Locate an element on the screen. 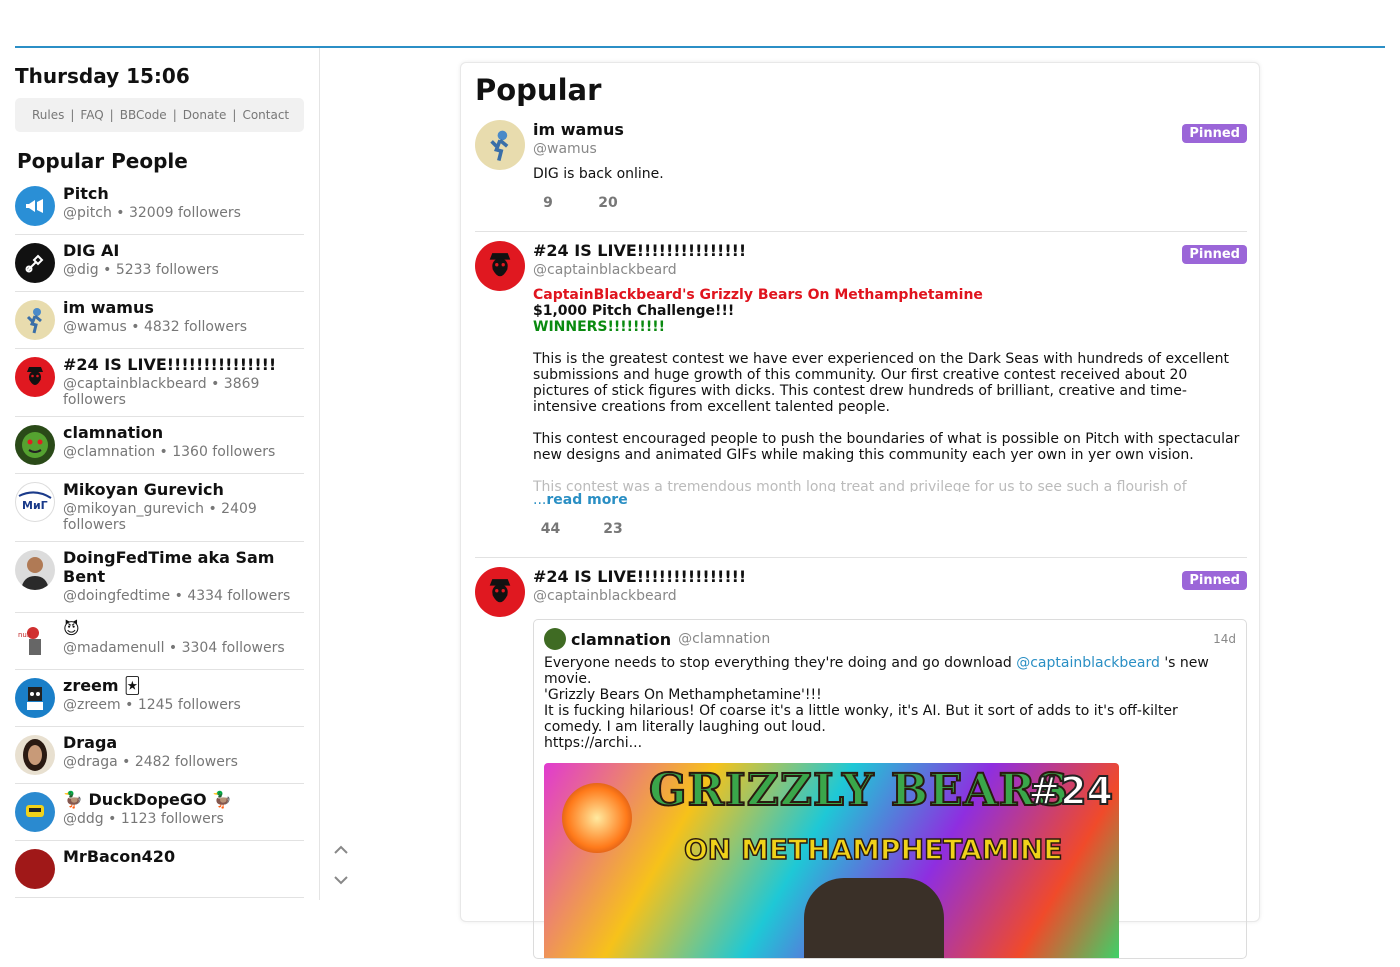 This screenshot has height=967, width=1400. person-item: zreem 🃏 @zreem • 1245 followers is located at coordinates (159, 698).